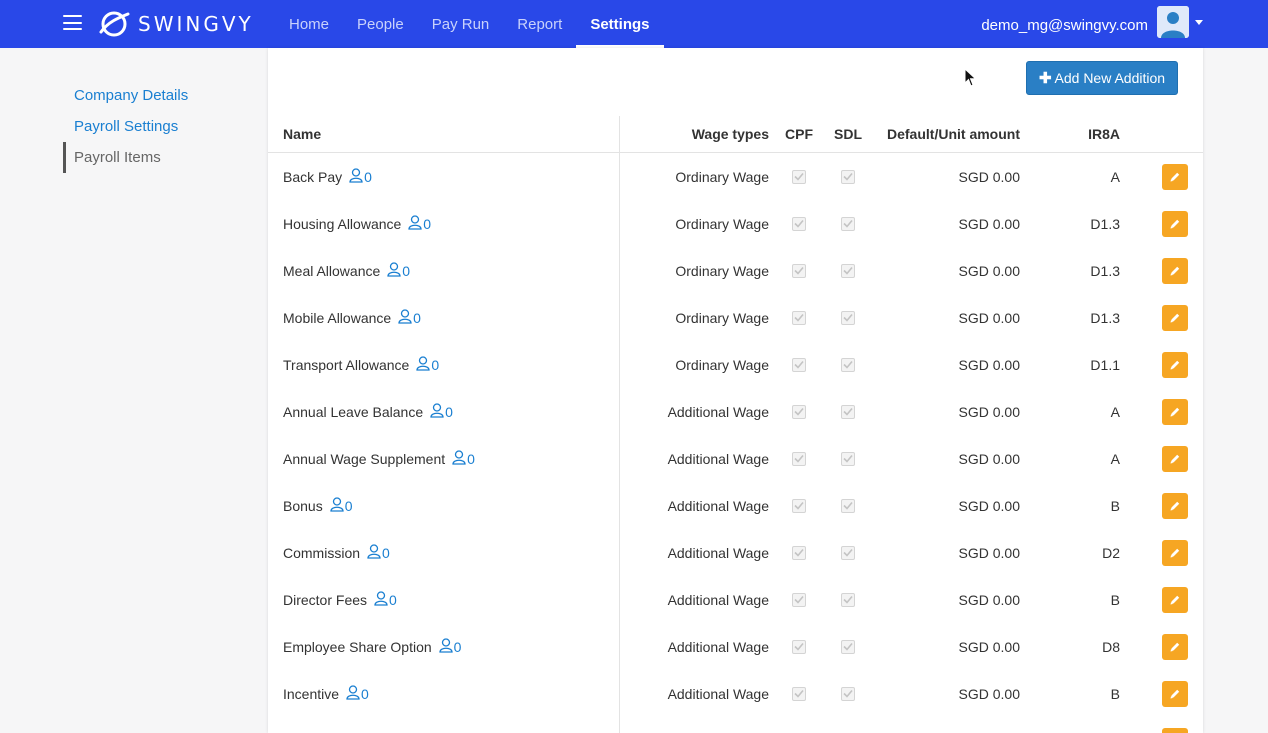 Image resolution: width=1268 pixels, height=733 pixels. Describe the element at coordinates (970, 77) in the screenshot. I see `mouse-cursor-icon` at that location.